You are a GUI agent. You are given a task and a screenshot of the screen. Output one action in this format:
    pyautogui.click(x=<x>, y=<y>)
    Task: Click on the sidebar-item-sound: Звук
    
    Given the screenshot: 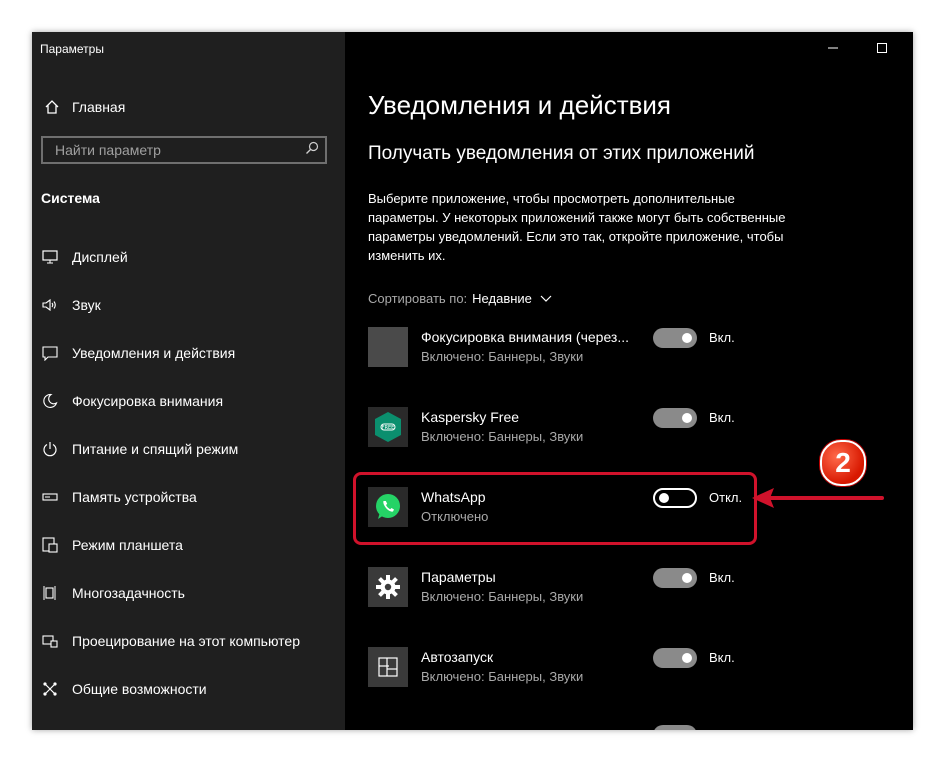 What is the action you would take?
    pyautogui.click(x=71, y=305)
    